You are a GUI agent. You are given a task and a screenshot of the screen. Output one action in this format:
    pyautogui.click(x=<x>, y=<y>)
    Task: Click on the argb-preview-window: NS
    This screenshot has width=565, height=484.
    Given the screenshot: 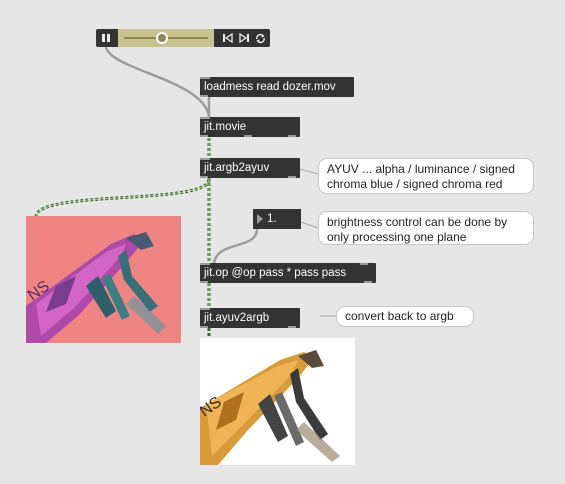 What is the action you would take?
    pyautogui.click(x=277, y=401)
    